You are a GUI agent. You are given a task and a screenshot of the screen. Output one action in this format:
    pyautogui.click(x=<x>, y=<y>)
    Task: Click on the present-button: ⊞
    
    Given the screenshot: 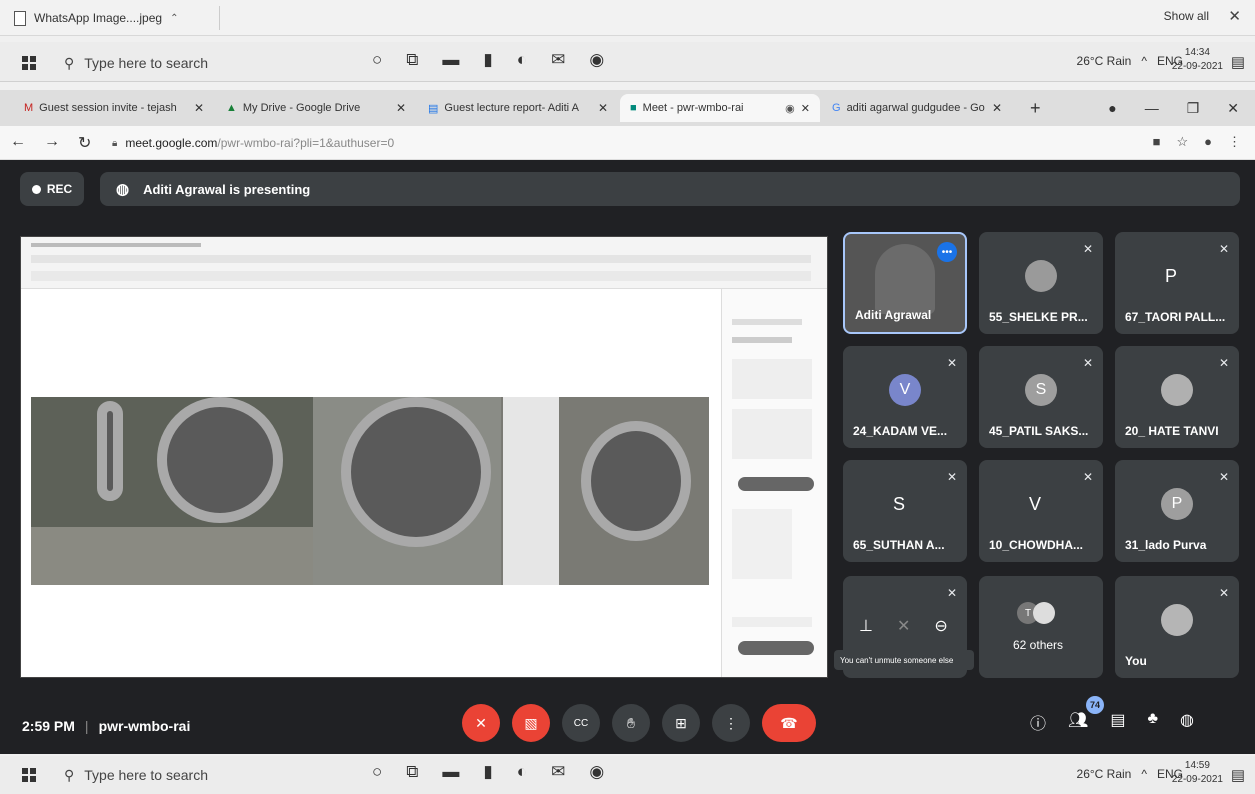 What is the action you would take?
    pyautogui.click(x=681, y=723)
    